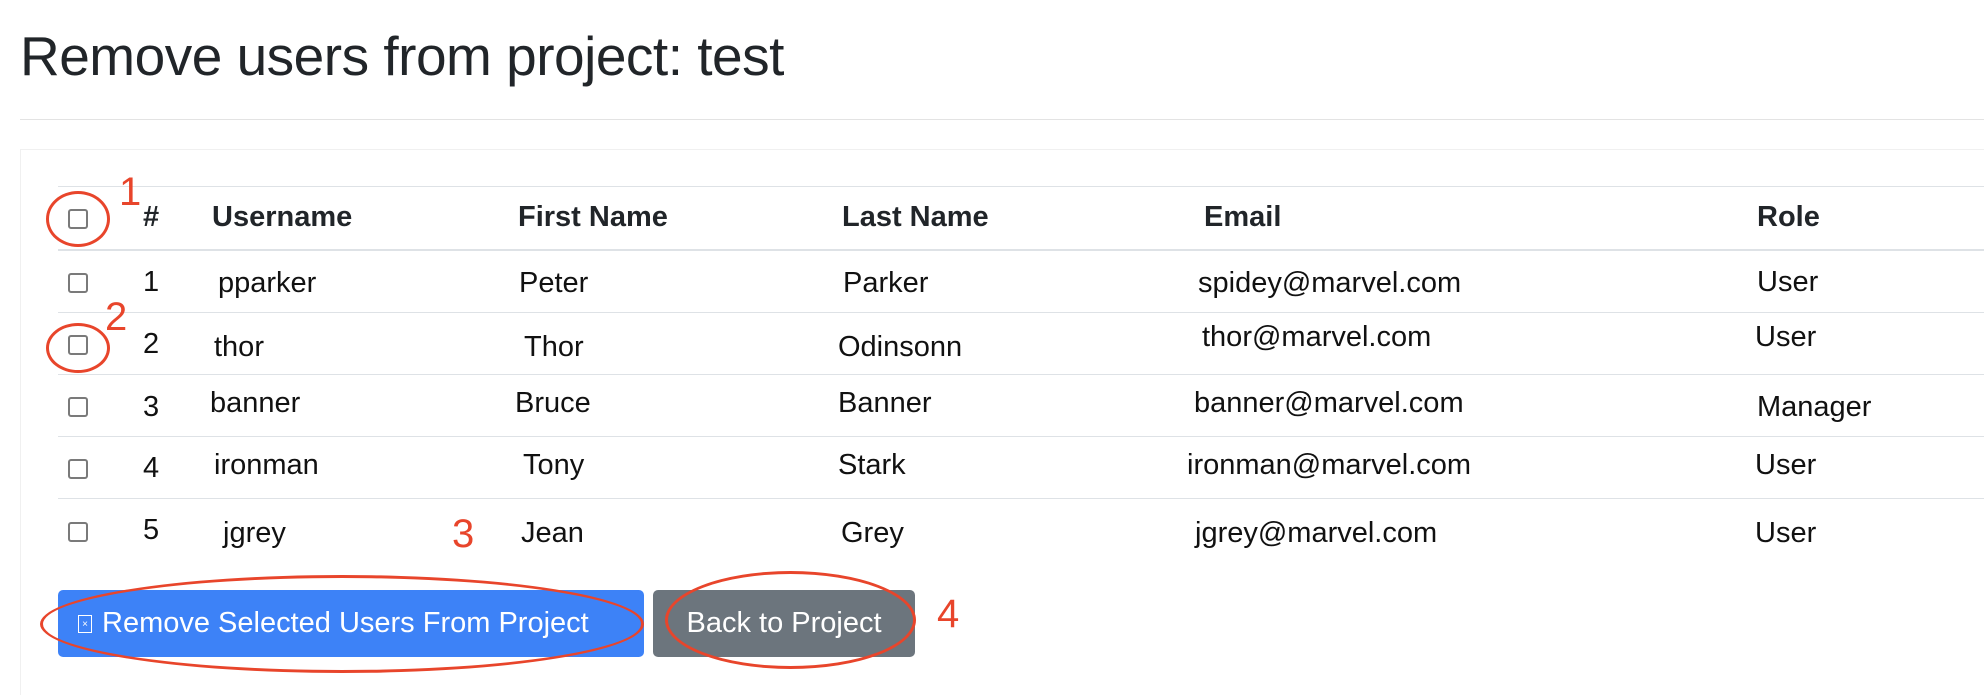 This screenshot has height=695, width=1984. What do you see at coordinates (1317, 337) in the screenshot?
I see `row-email: thor@marvel.com` at bounding box center [1317, 337].